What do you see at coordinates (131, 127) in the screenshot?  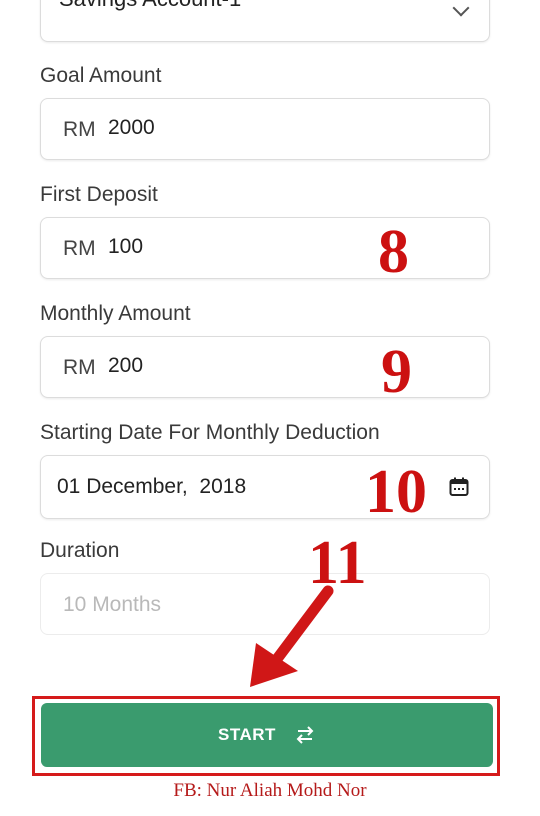 I see `goal-amount-value: 2000` at bounding box center [131, 127].